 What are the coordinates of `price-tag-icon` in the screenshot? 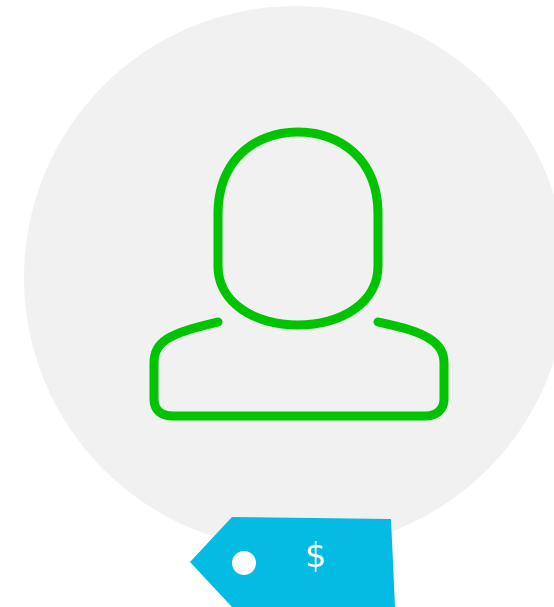 It's located at (292, 562).